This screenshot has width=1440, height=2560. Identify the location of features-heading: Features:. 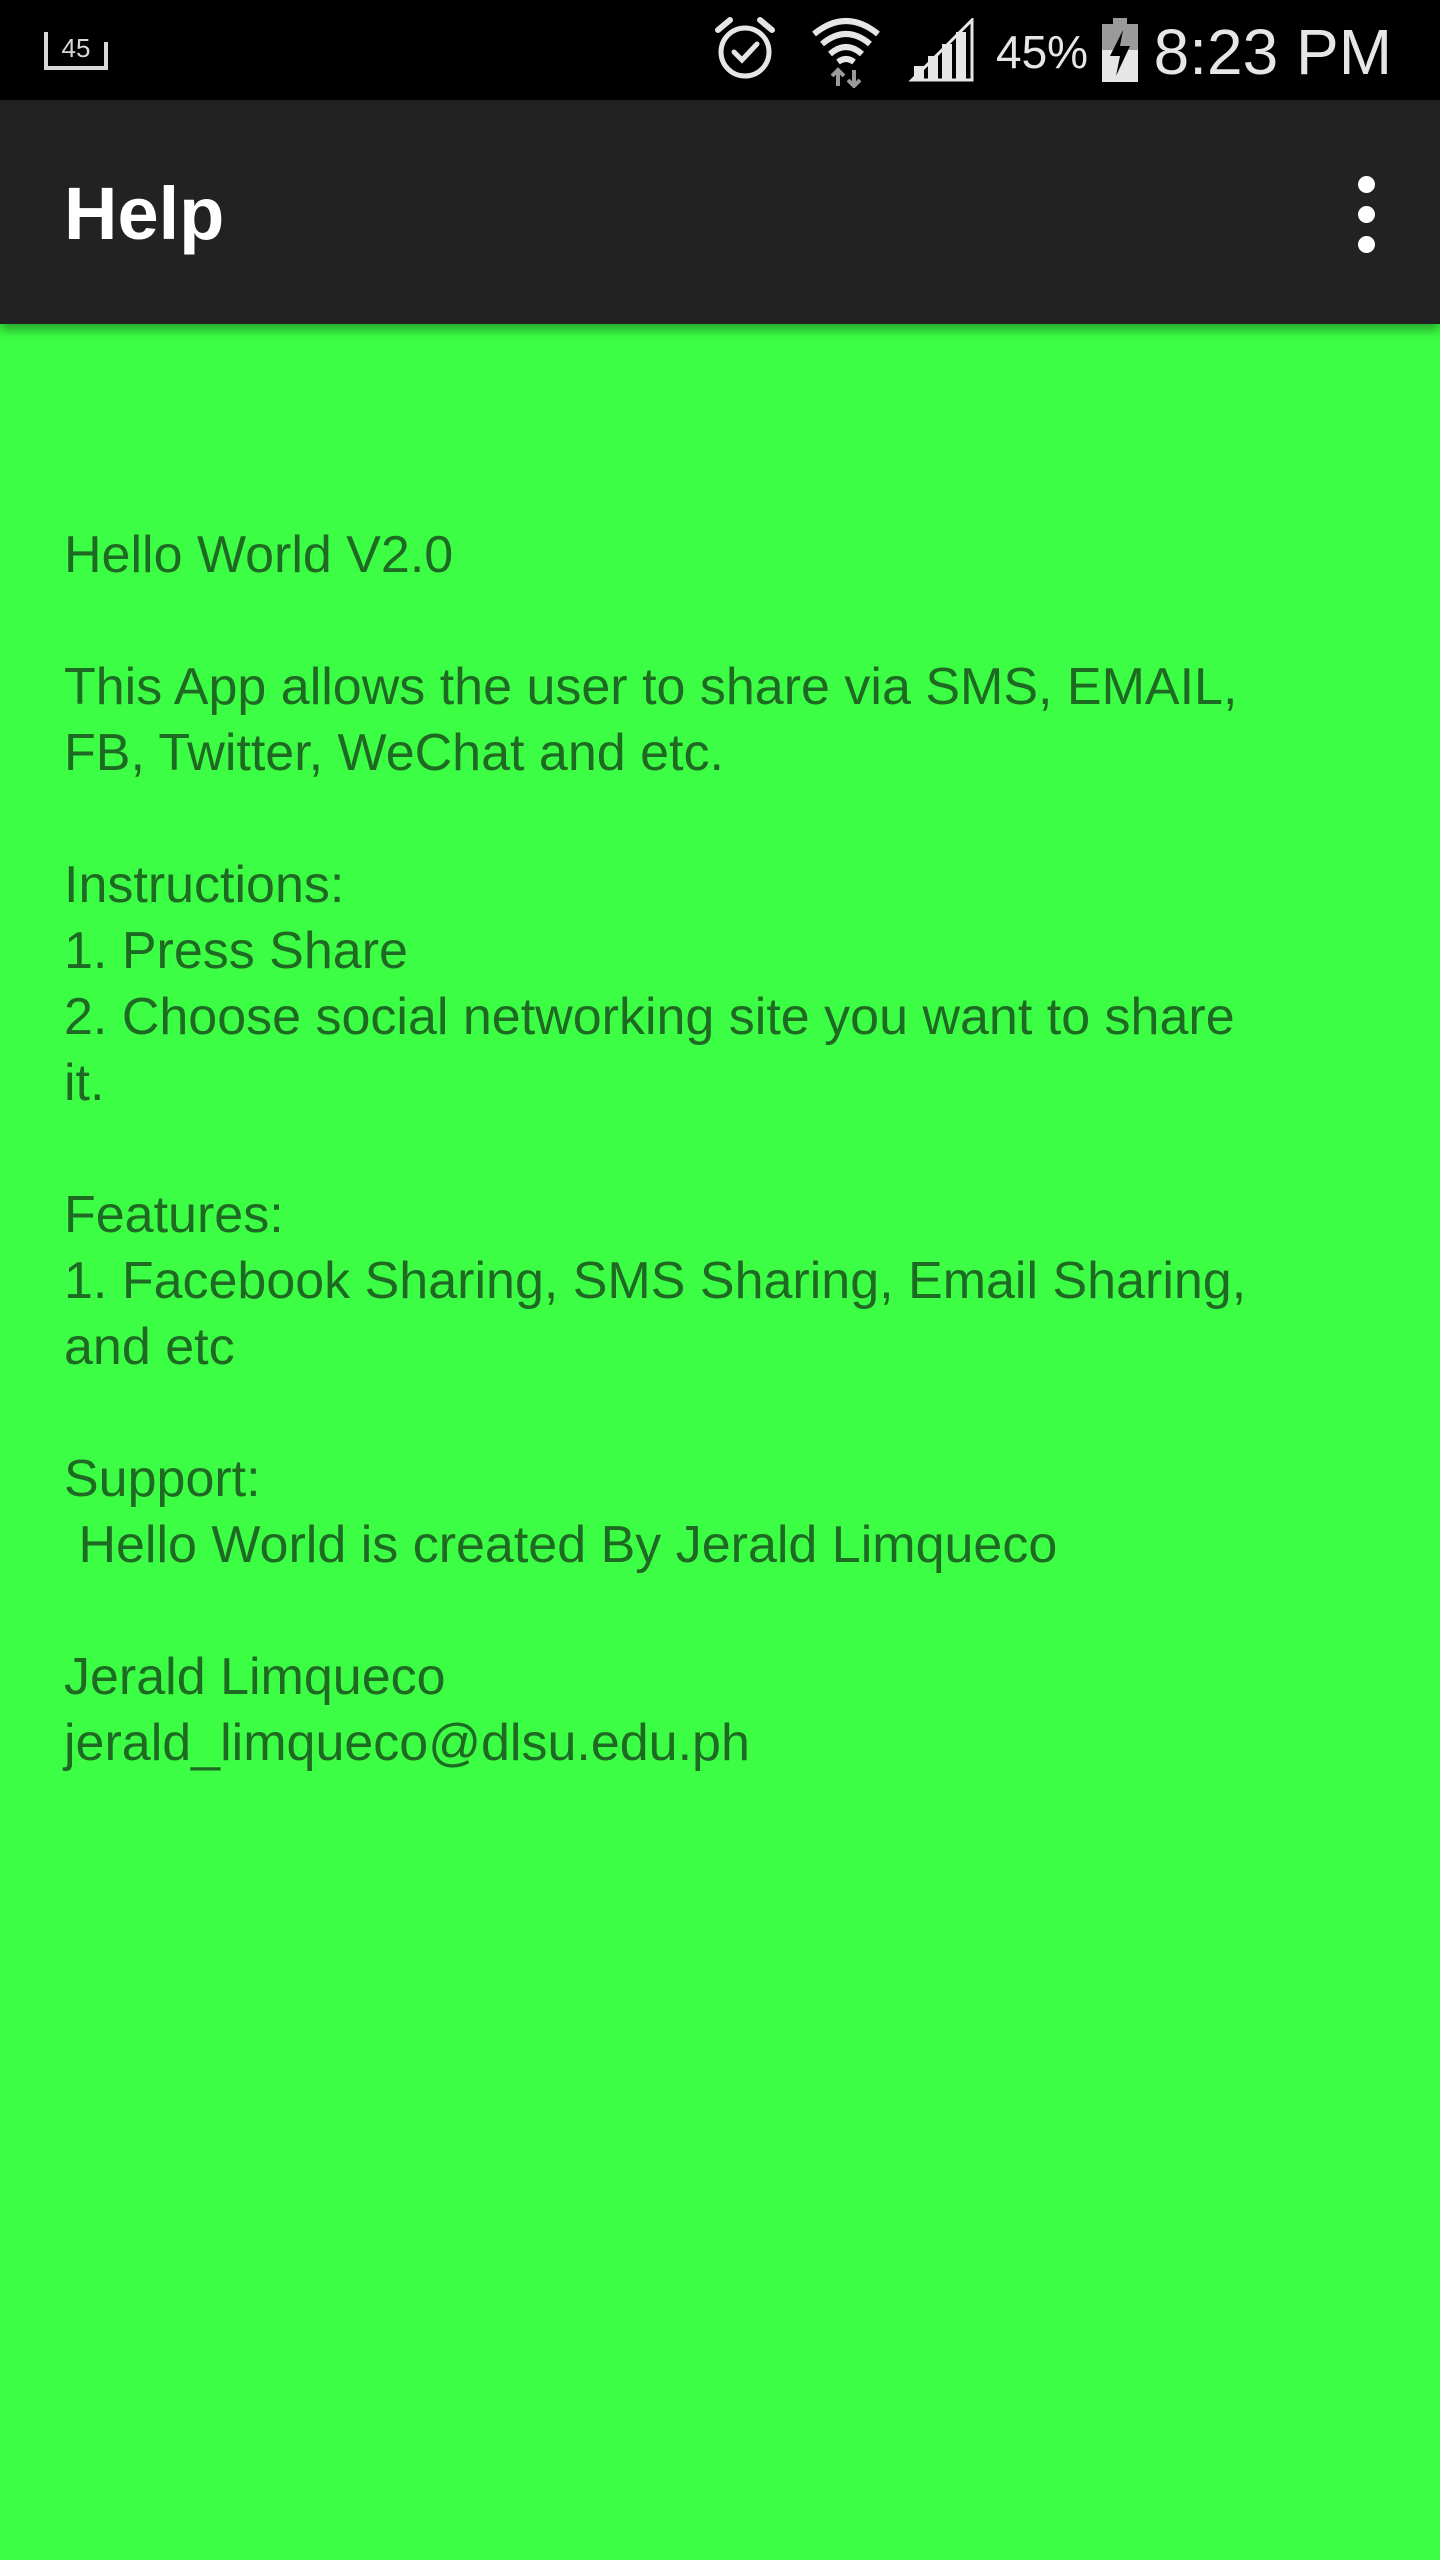
(174, 1215).